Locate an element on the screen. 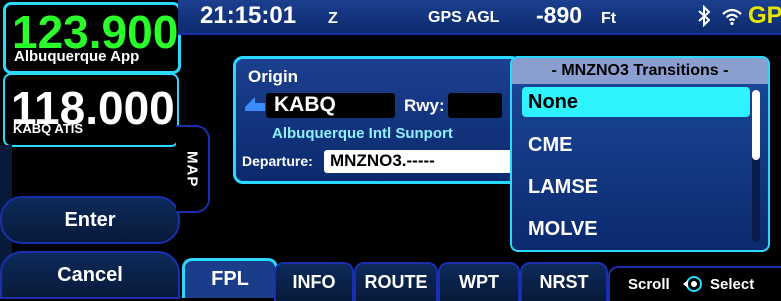 This screenshot has width=781, height=301. gps-agl-value: -890 is located at coordinates (559, 15).